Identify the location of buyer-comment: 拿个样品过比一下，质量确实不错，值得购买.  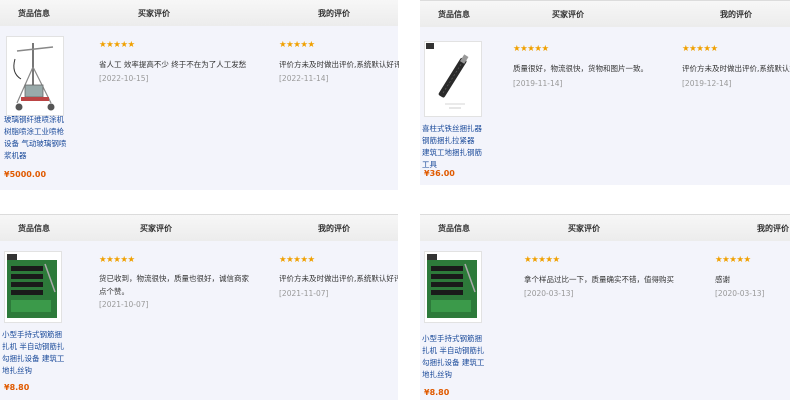
(599, 279).